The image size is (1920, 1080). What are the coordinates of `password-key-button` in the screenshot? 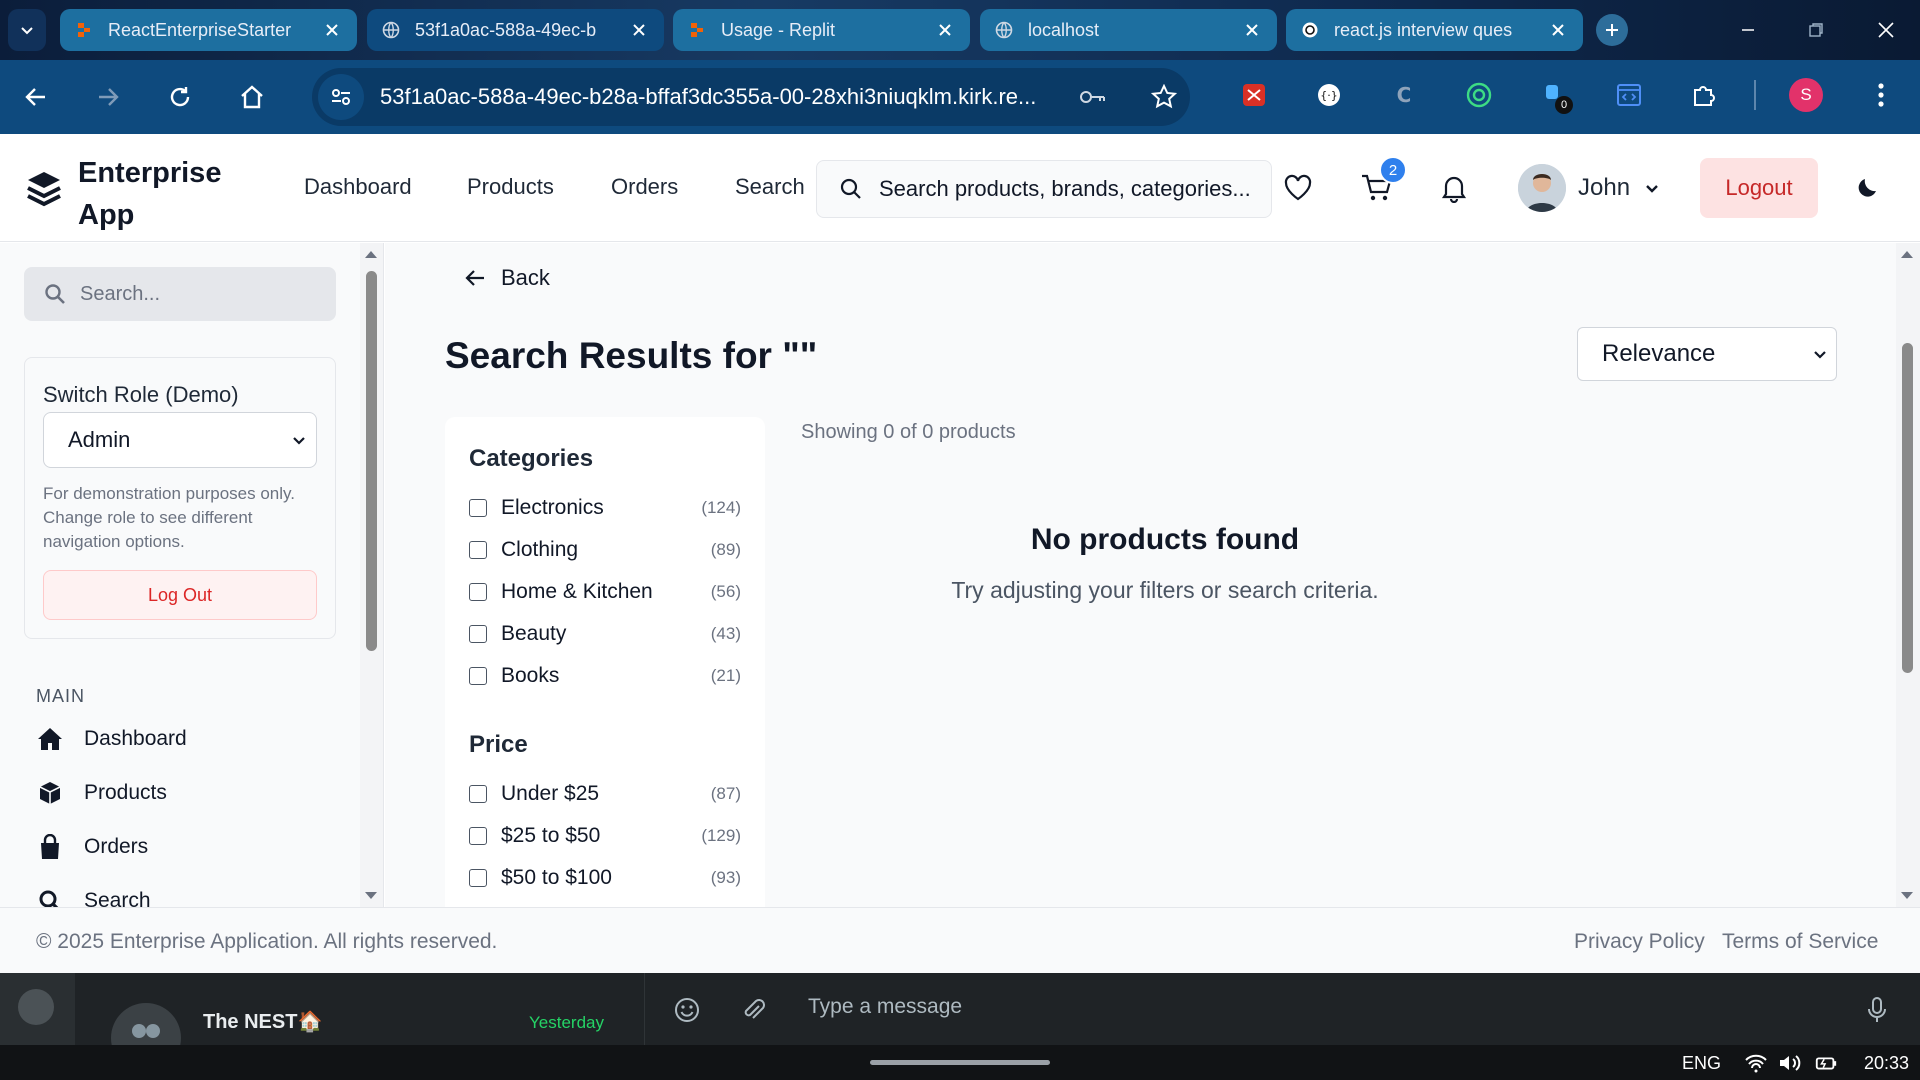 It's located at (1092, 97).